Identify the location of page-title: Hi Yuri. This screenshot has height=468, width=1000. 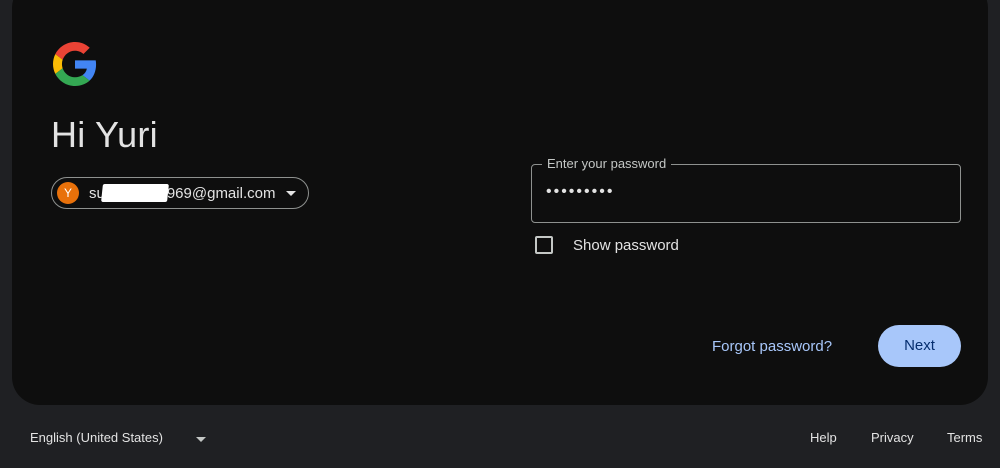
(104, 134).